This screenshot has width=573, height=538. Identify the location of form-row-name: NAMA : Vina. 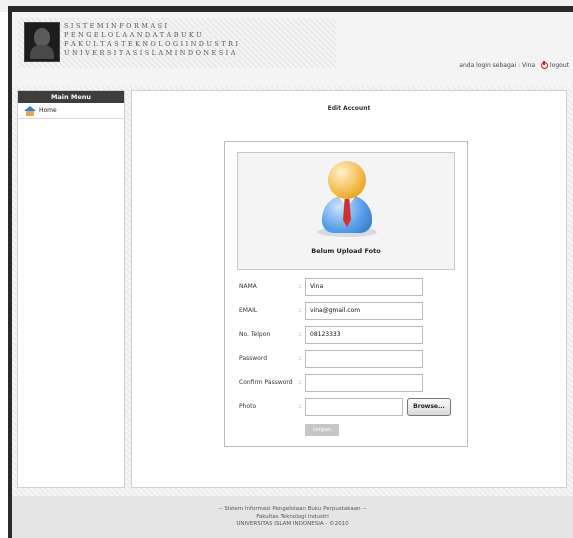
(346, 287).